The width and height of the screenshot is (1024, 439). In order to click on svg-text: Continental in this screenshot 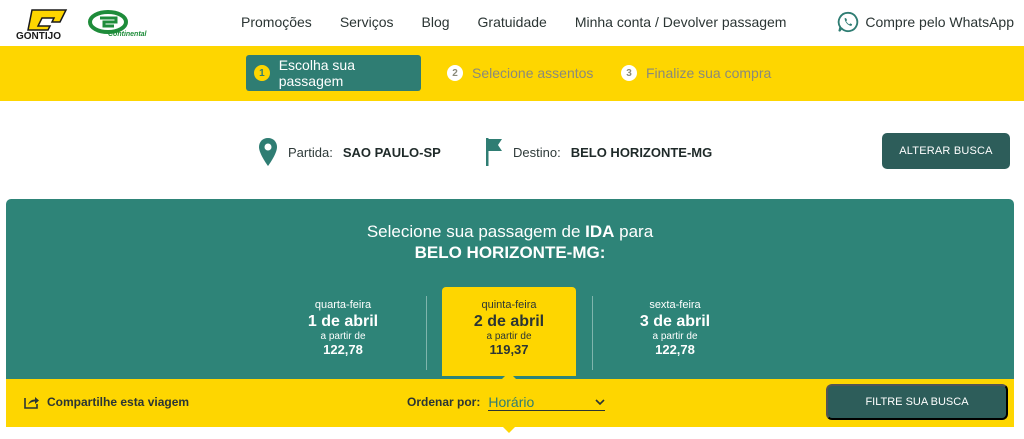, I will do `click(128, 34)`.